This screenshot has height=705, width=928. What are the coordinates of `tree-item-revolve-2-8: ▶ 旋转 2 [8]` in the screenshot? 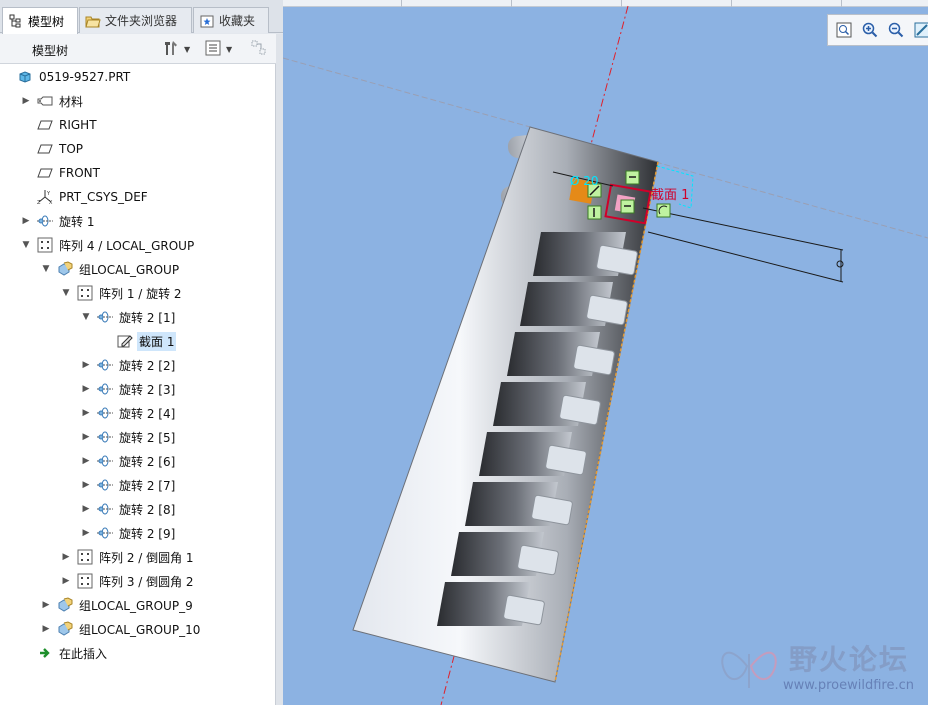 It's located at (128, 509).